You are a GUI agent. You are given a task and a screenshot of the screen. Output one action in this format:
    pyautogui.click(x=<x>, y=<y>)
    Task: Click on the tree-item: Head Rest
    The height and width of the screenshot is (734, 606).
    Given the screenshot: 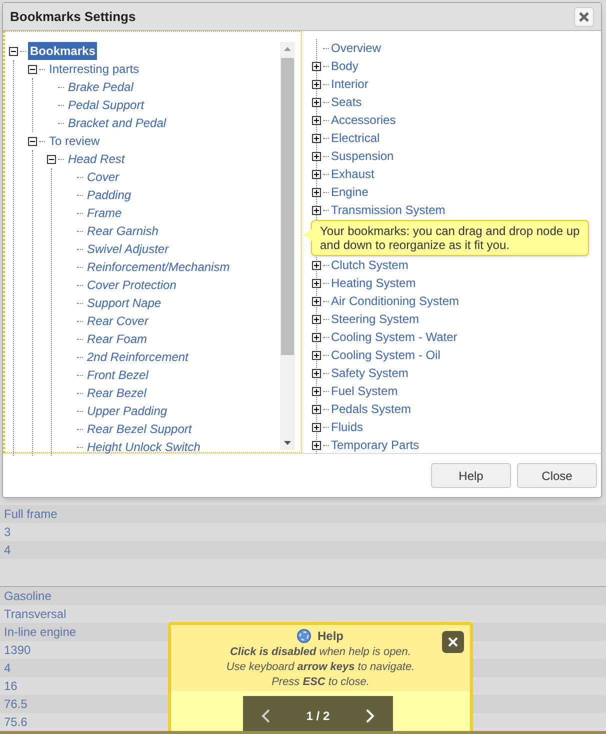 What is the action you would take?
    pyautogui.click(x=96, y=159)
    